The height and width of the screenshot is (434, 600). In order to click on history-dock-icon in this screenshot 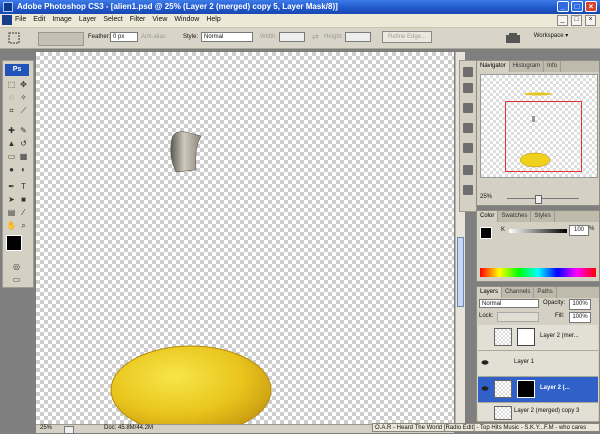, I will do `click(468, 128)`.